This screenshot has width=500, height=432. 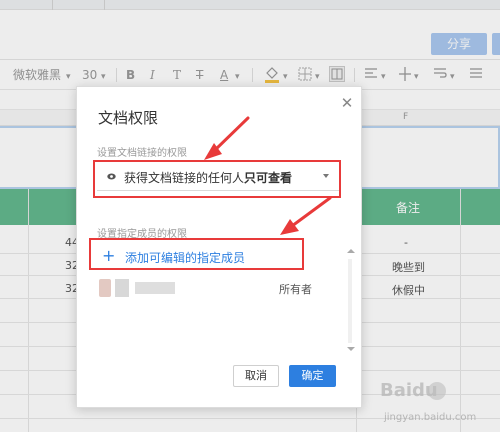 I want to click on watermark-url: jingyan.baidu.com, so click(x=430, y=417).